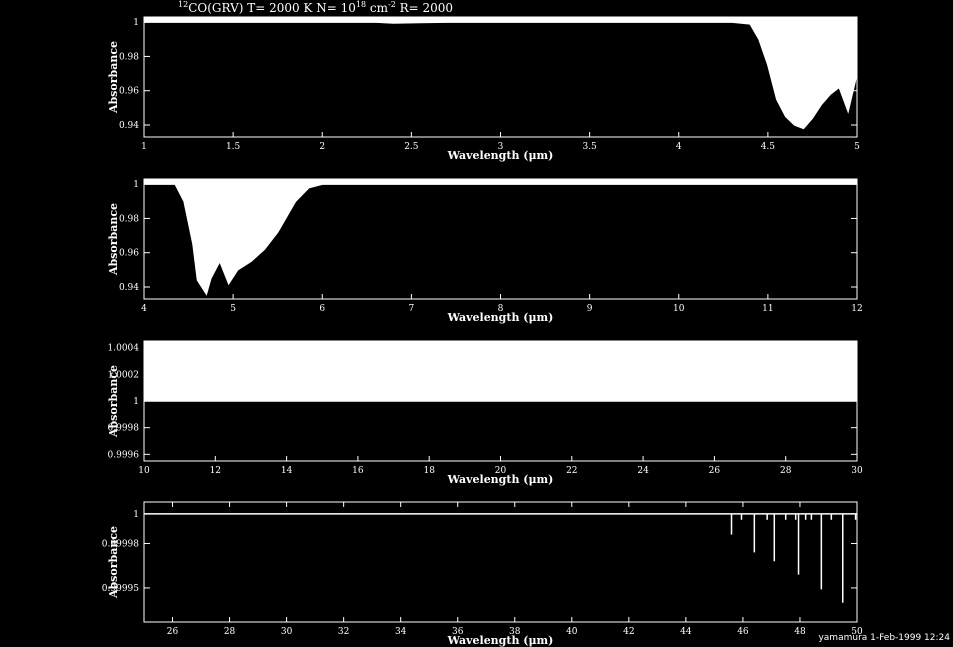 This screenshot has width=953, height=647. I want to click on x-tick-label: 7, so click(412, 309).